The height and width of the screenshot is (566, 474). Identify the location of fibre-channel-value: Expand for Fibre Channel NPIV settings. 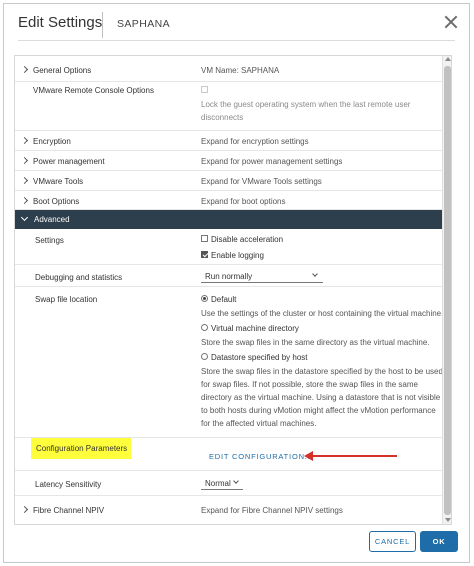
(272, 510).